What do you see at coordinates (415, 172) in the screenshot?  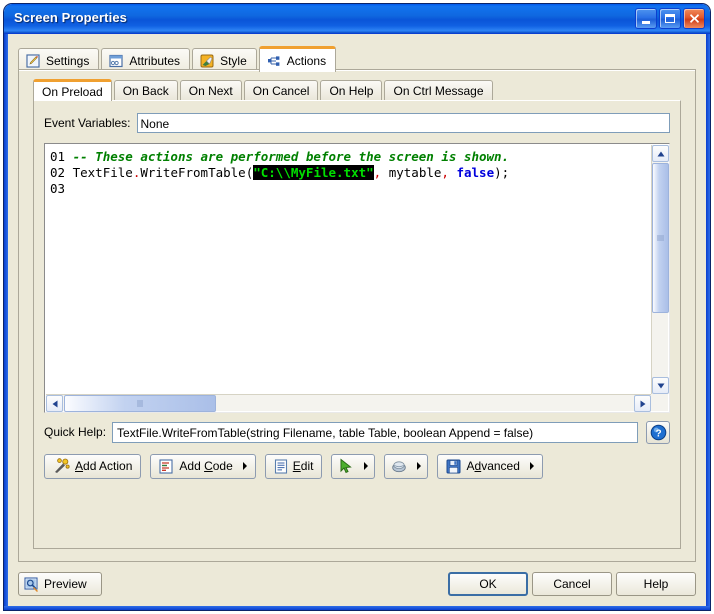 I see `code-identifier-mytable: mytable` at bounding box center [415, 172].